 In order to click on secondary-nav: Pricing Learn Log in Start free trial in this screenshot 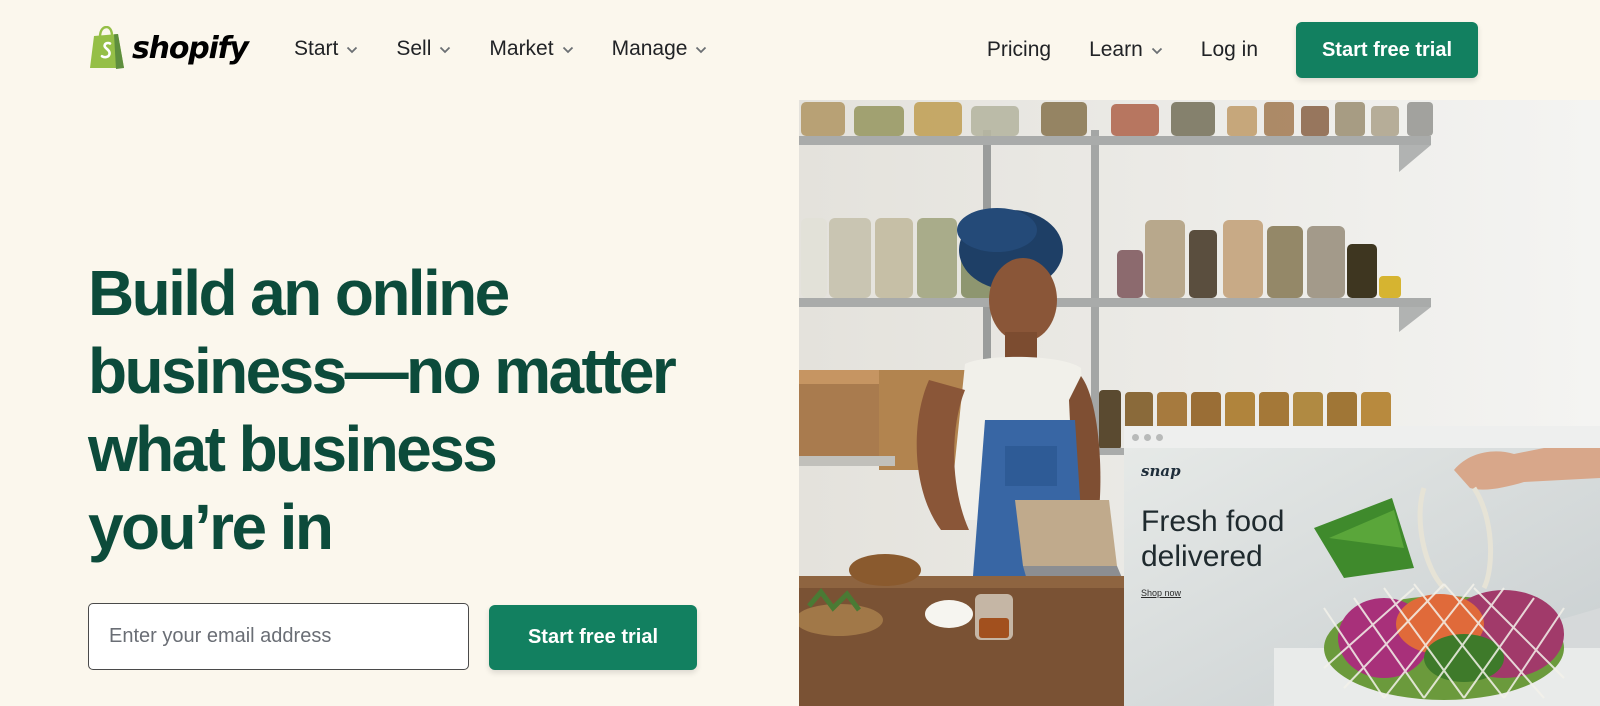, I will do `click(1232, 50)`.